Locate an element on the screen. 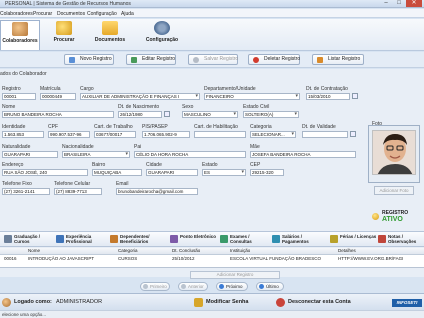 Image resolution: width=424 pixels, height=318 pixels. menu-ajuda: Ajuda is located at coordinates (127, 14).